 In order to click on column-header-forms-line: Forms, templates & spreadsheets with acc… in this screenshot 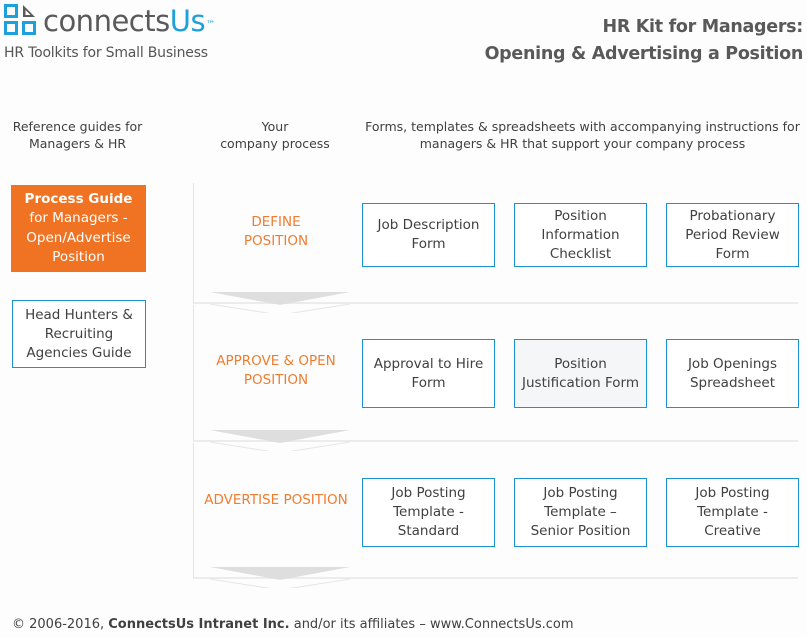, I will do `click(582, 126)`.